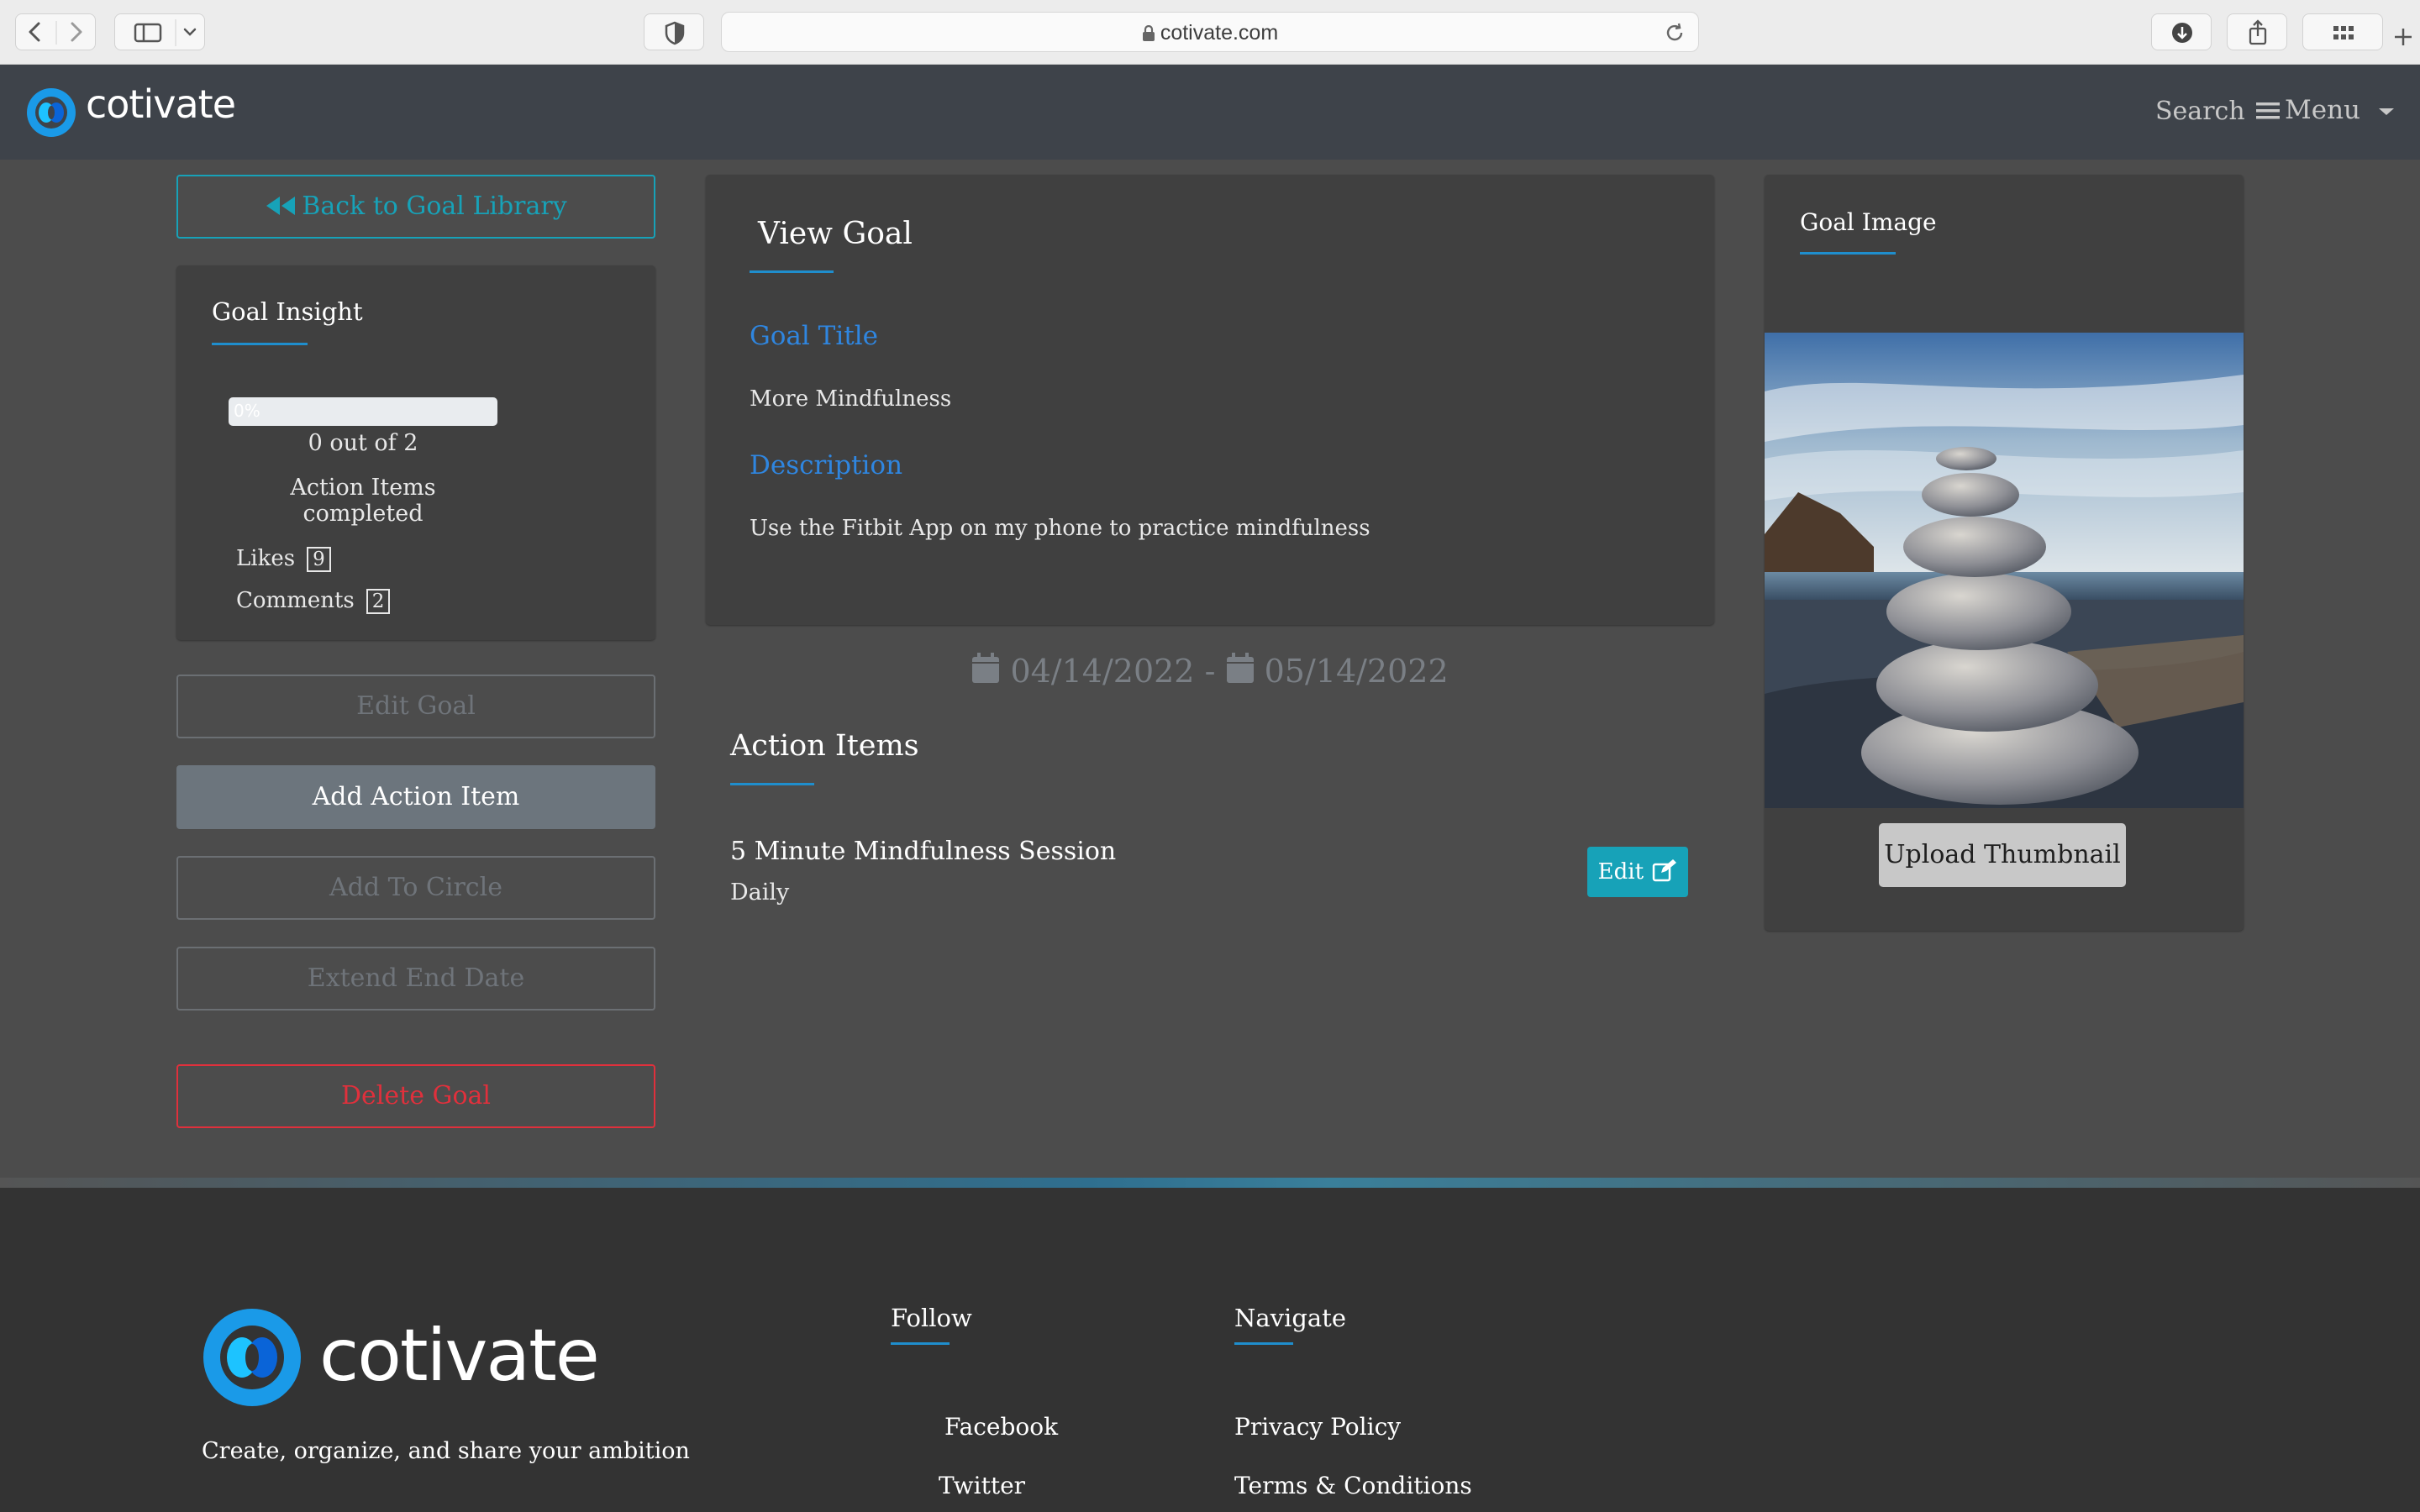 The width and height of the screenshot is (2420, 1512). What do you see at coordinates (2268, 111) in the screenshot?
I see `hamburger-icon` at bounding box center [2268, 111].